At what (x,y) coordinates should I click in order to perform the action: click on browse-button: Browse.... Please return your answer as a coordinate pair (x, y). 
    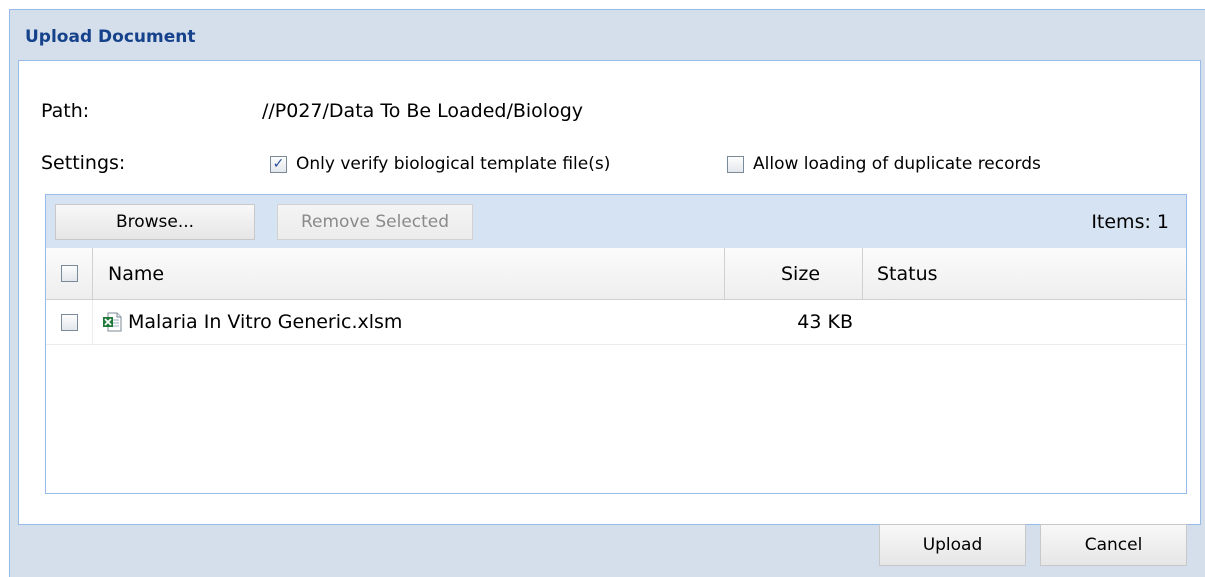
    Looking at the image, I should click on (155, 222).